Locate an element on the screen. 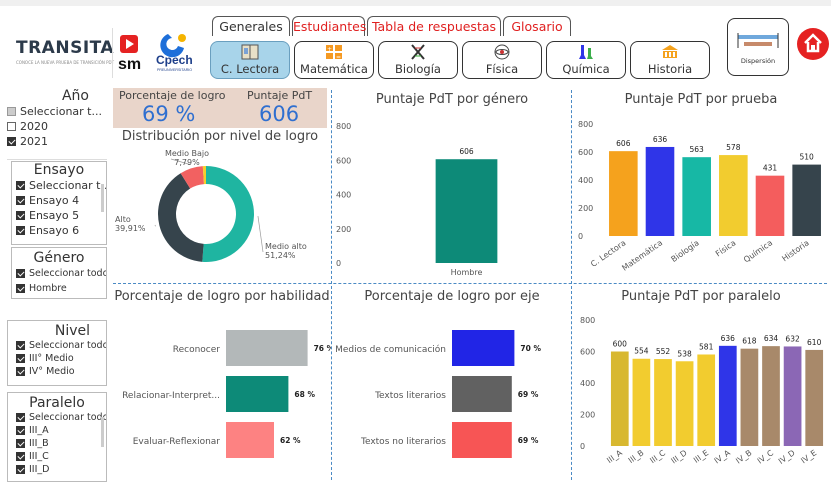  slicer-genero: Género Seleccionar todo Hombre is located at coordinates (59, 273).